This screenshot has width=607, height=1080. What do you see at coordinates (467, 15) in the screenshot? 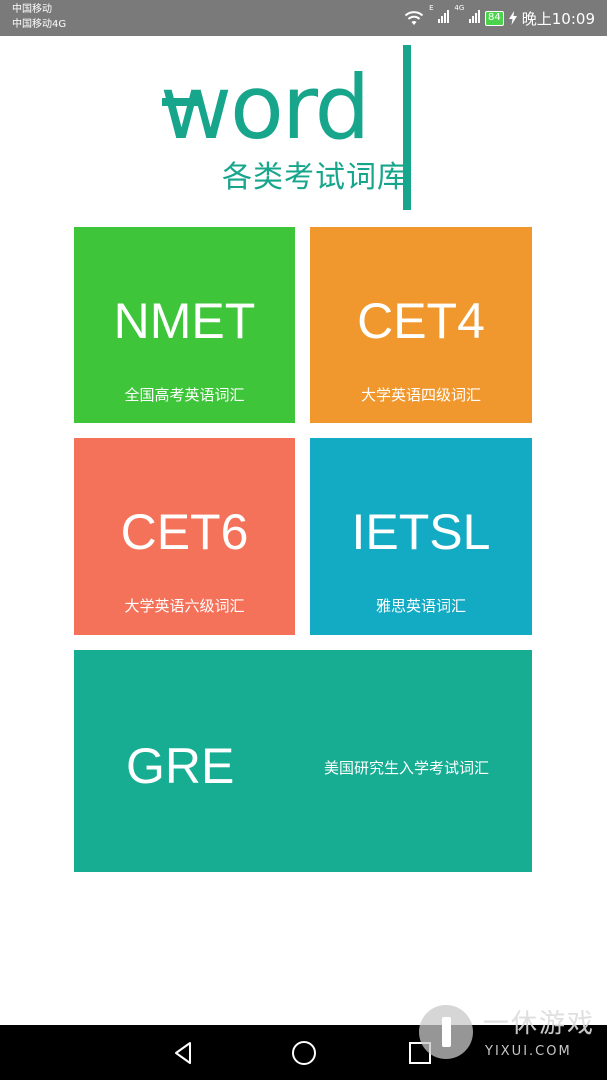
I see `signal-2: 4G` at bounding box center [467, 15].